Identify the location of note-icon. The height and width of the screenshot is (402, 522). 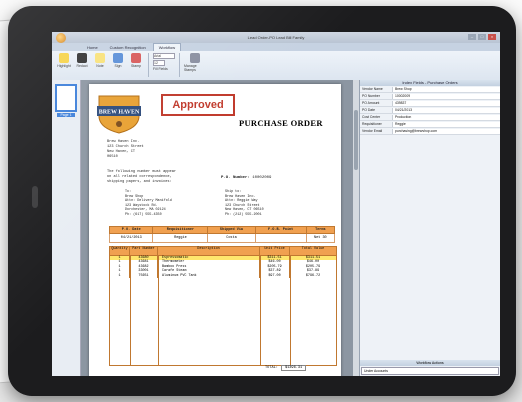
(100, 58).